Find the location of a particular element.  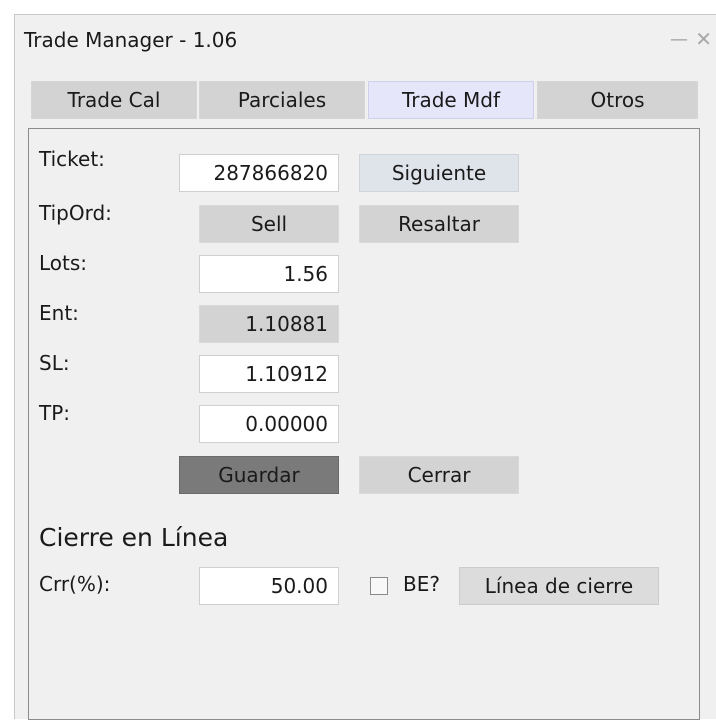

stop-loss-input: 1.10912 is located at coordinates (269, 374).